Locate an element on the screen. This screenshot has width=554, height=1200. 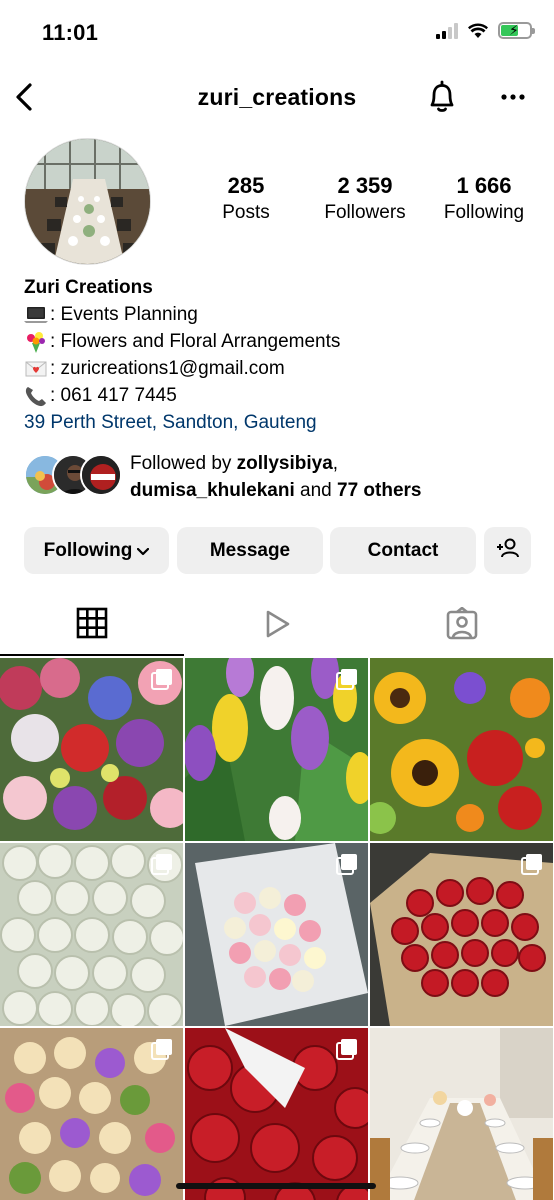
reels-play-icon is located at coordinates (277, 626).